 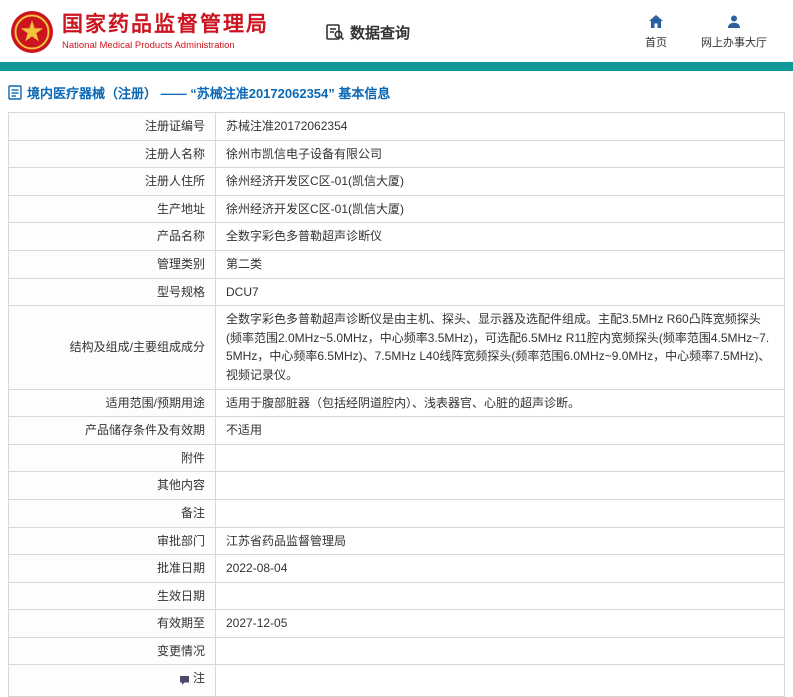 I want to click on nmpa-emblem-icon, so click(x=32, y=32).